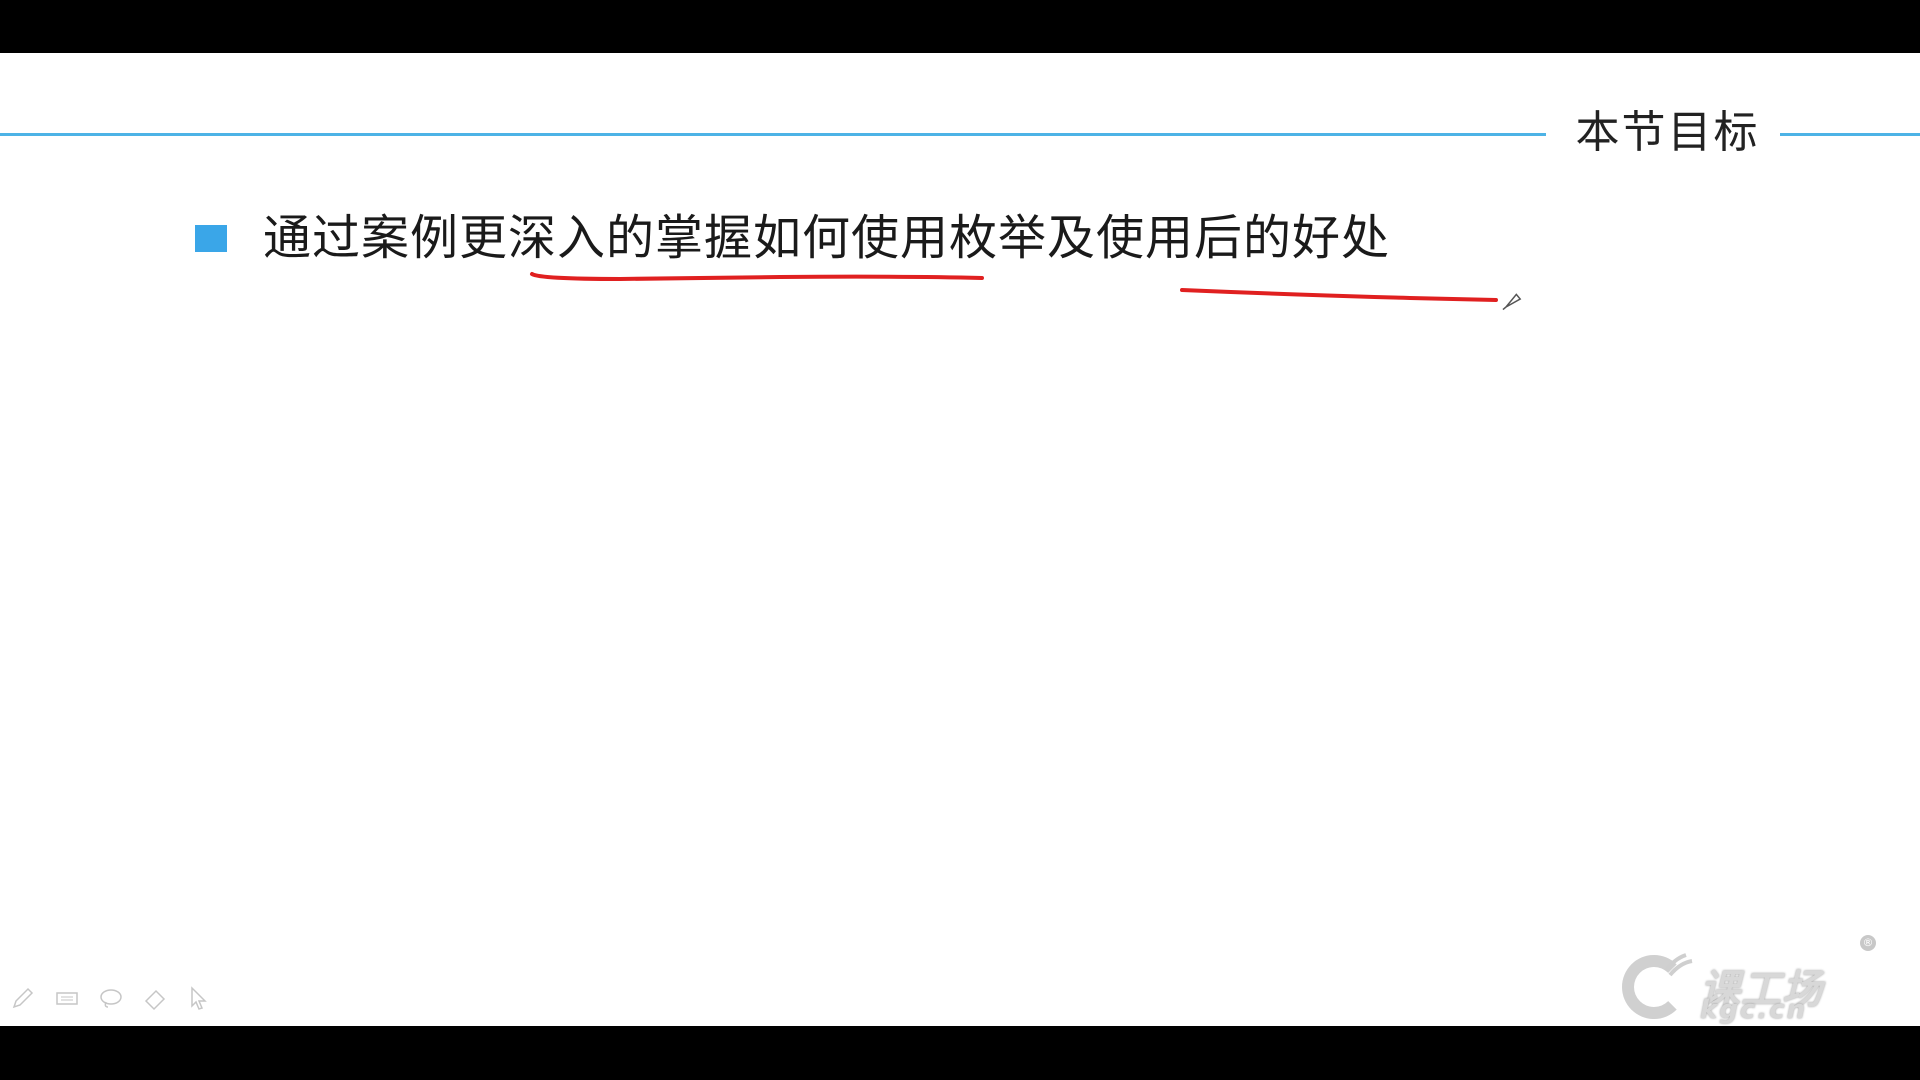  I want to click on lasso-icon, so click(111, 998).